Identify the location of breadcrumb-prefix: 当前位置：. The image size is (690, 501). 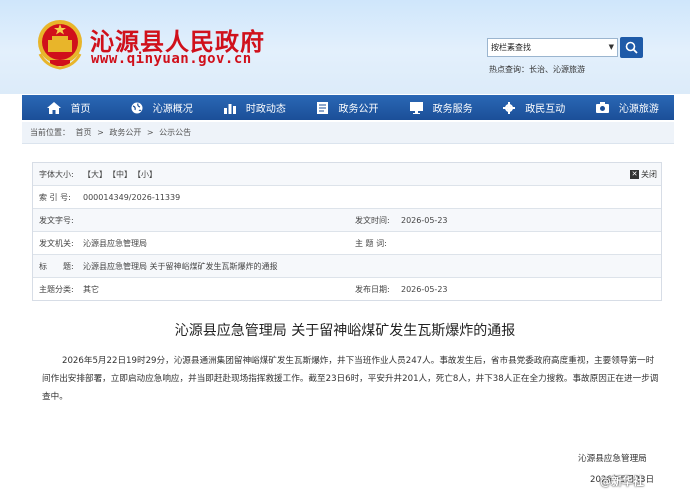
(50, 132).